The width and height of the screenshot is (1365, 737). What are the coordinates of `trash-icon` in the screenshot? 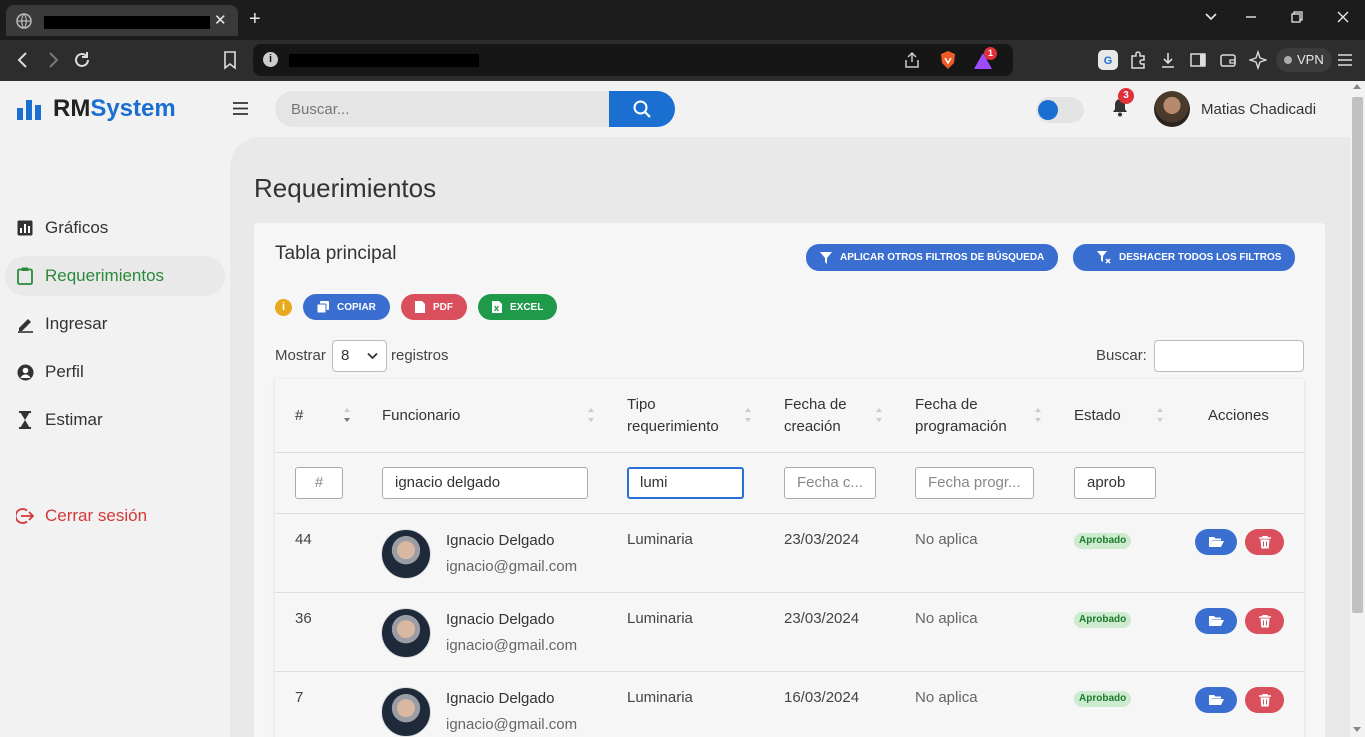 It's located at (1264, 700).